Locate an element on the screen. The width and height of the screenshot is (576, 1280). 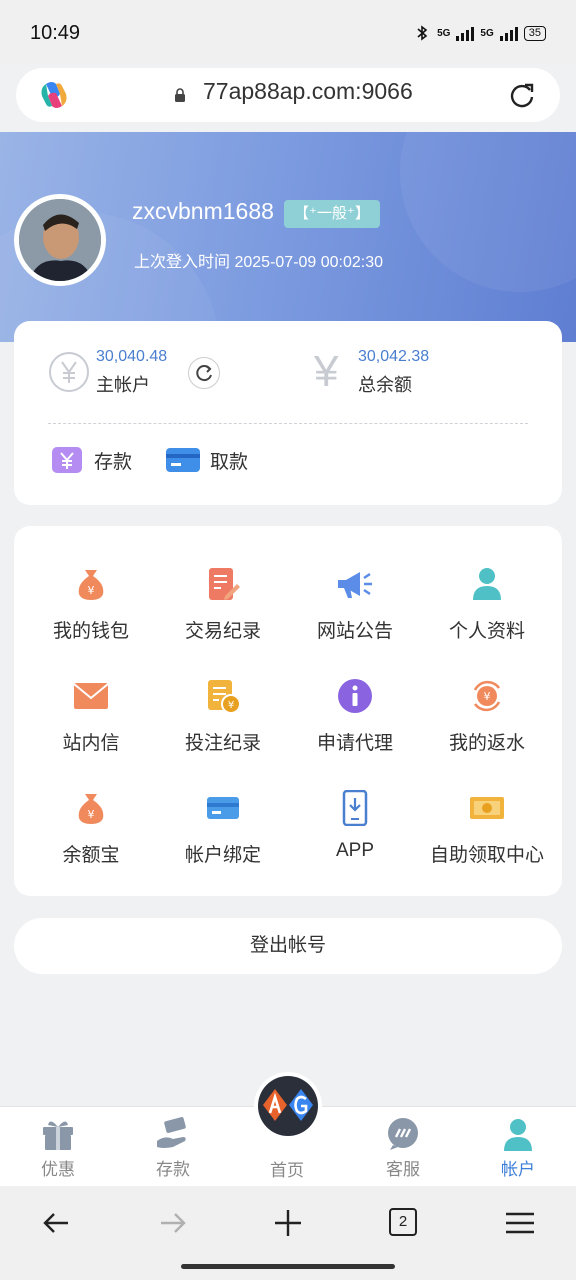
network-type-1: 5G is located at coordinates (444, 33).